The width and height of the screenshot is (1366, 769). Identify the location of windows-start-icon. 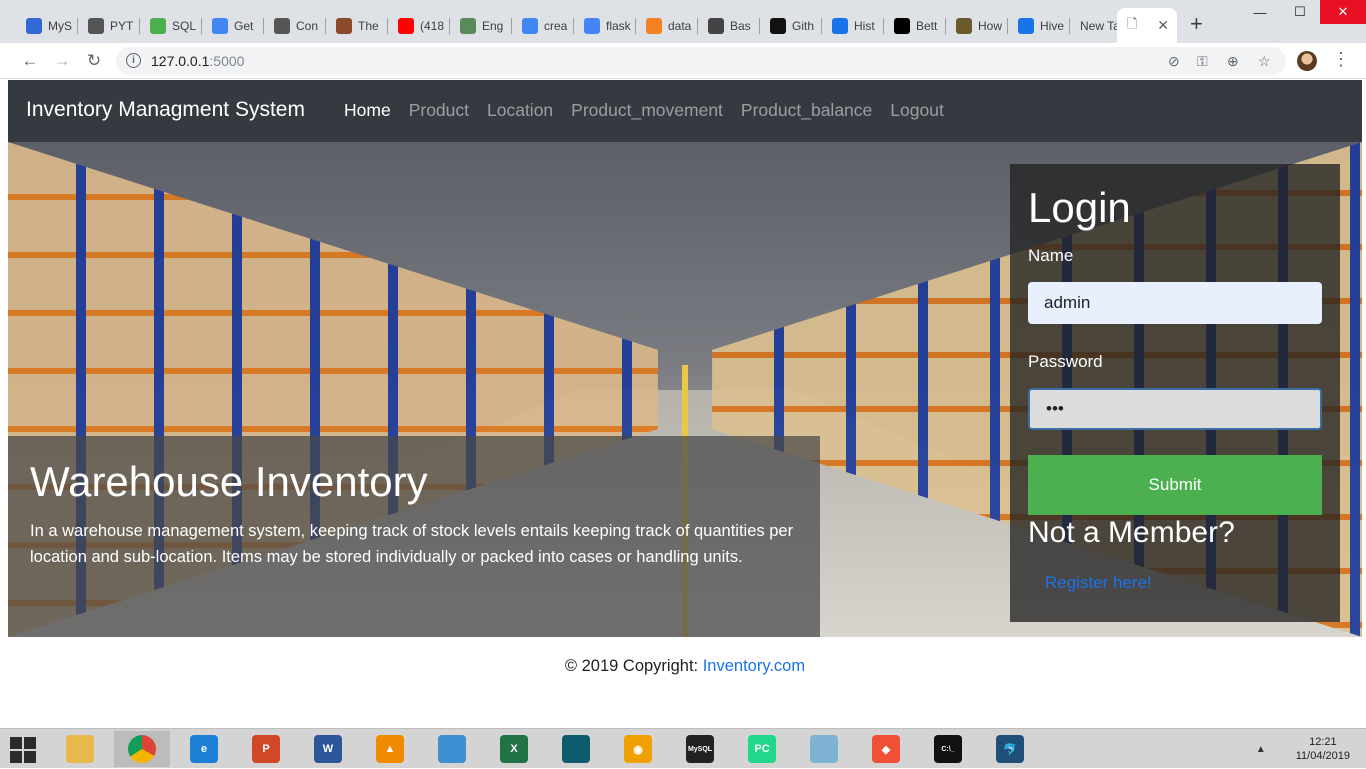
(23, 750).